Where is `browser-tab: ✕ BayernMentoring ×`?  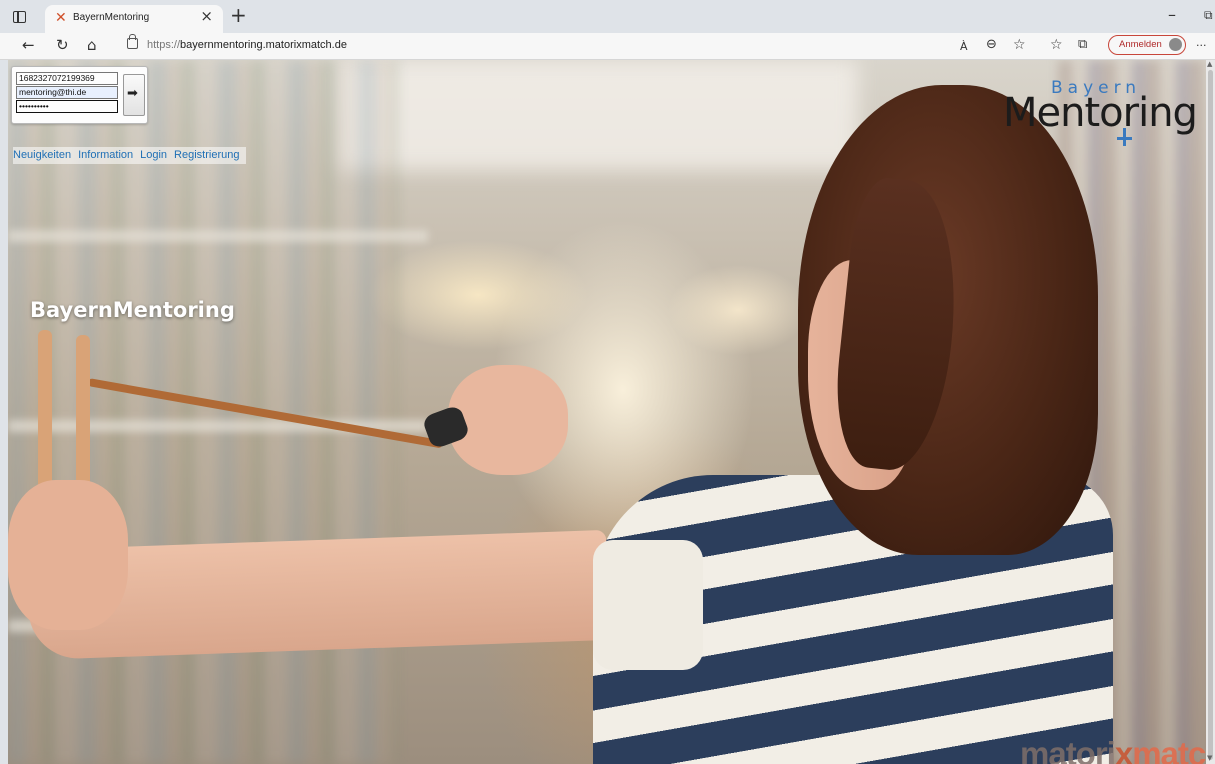
browser-tab: ✕ BayernMentoring × is located at coordinates (134, 19).